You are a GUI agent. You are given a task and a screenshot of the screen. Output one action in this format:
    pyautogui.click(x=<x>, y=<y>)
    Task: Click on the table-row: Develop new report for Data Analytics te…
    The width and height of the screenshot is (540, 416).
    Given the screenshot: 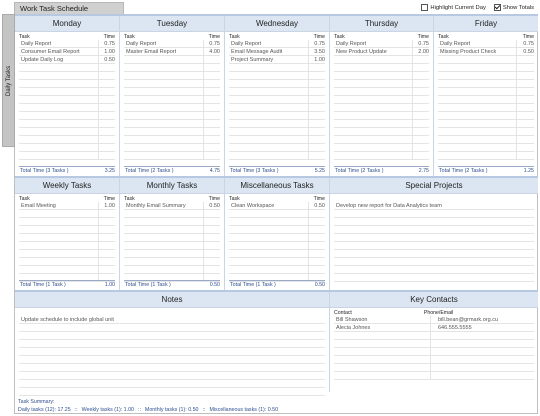 What is the action you would take?
    pyautogui.click(x=434, y=206)
    